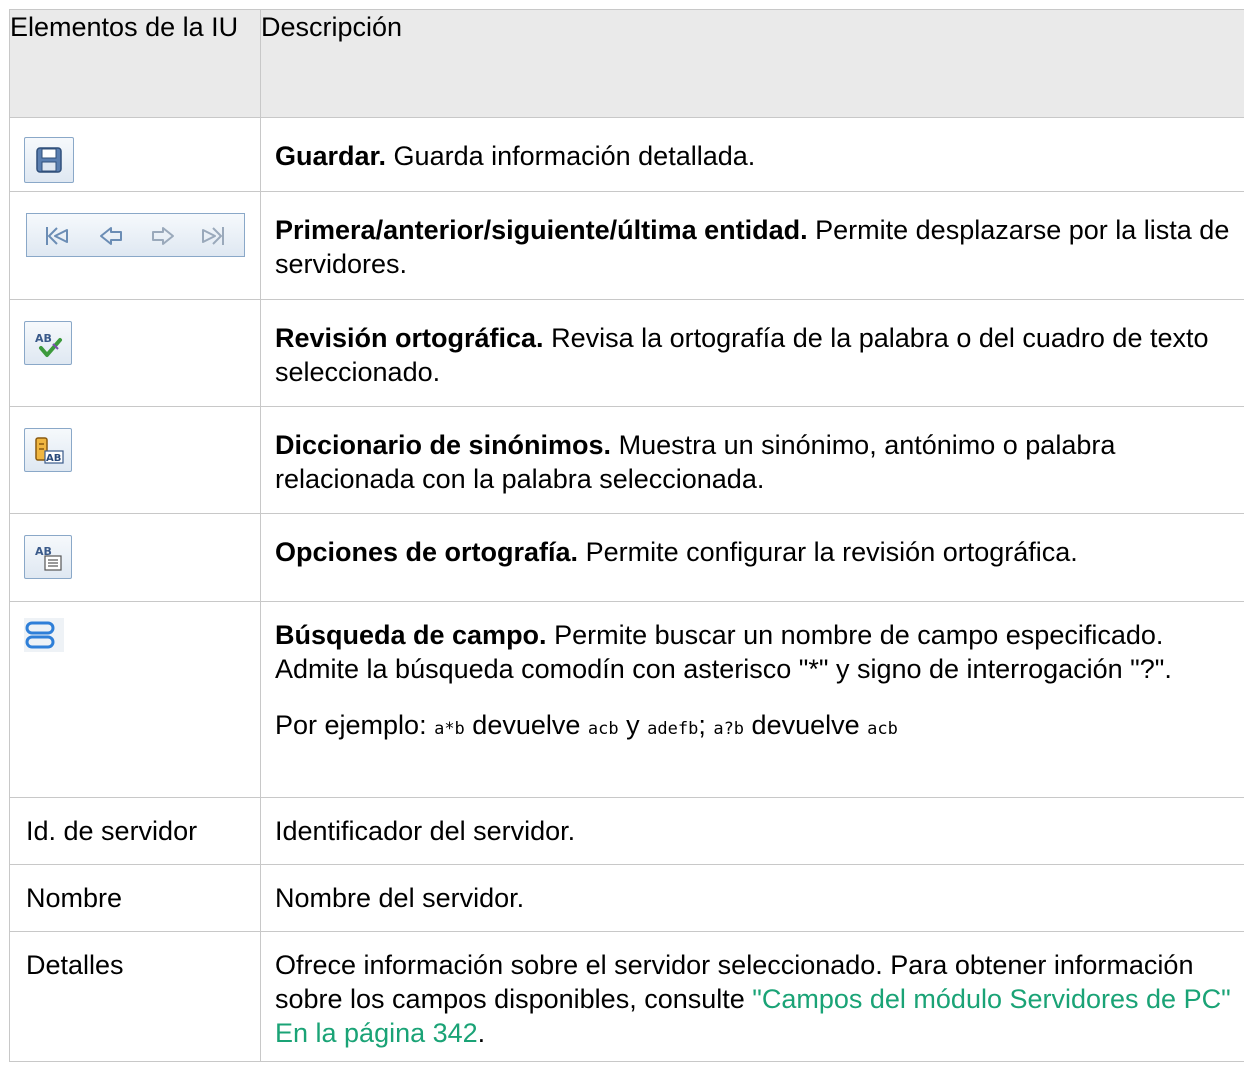 The height and width of the screenshot is (1080, 1244). What do you see at coordinates (752, 898) in the screenshot?
I see `row-text: Nombre del servidor.` at bounding box center [752, 898].